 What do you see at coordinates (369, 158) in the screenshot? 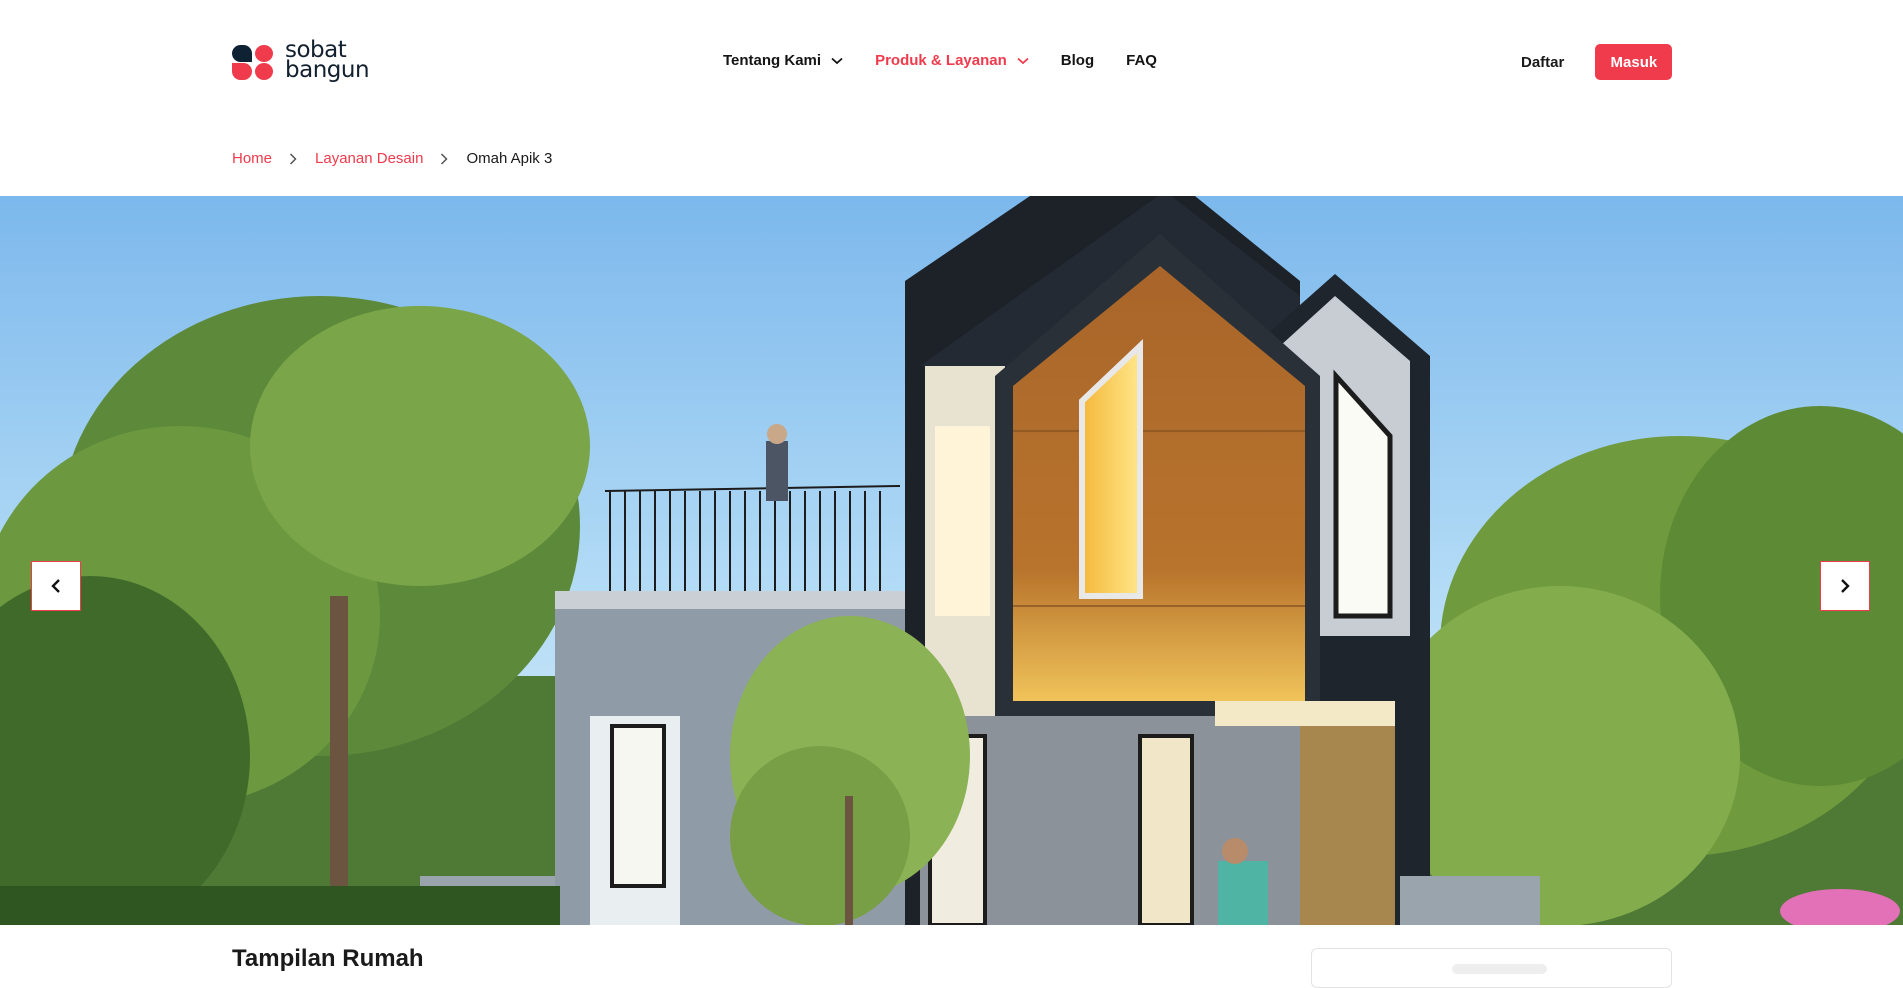
I see `breadcrumb-layanan-desain: Layanan Desain` at bounding box center [369, 158].